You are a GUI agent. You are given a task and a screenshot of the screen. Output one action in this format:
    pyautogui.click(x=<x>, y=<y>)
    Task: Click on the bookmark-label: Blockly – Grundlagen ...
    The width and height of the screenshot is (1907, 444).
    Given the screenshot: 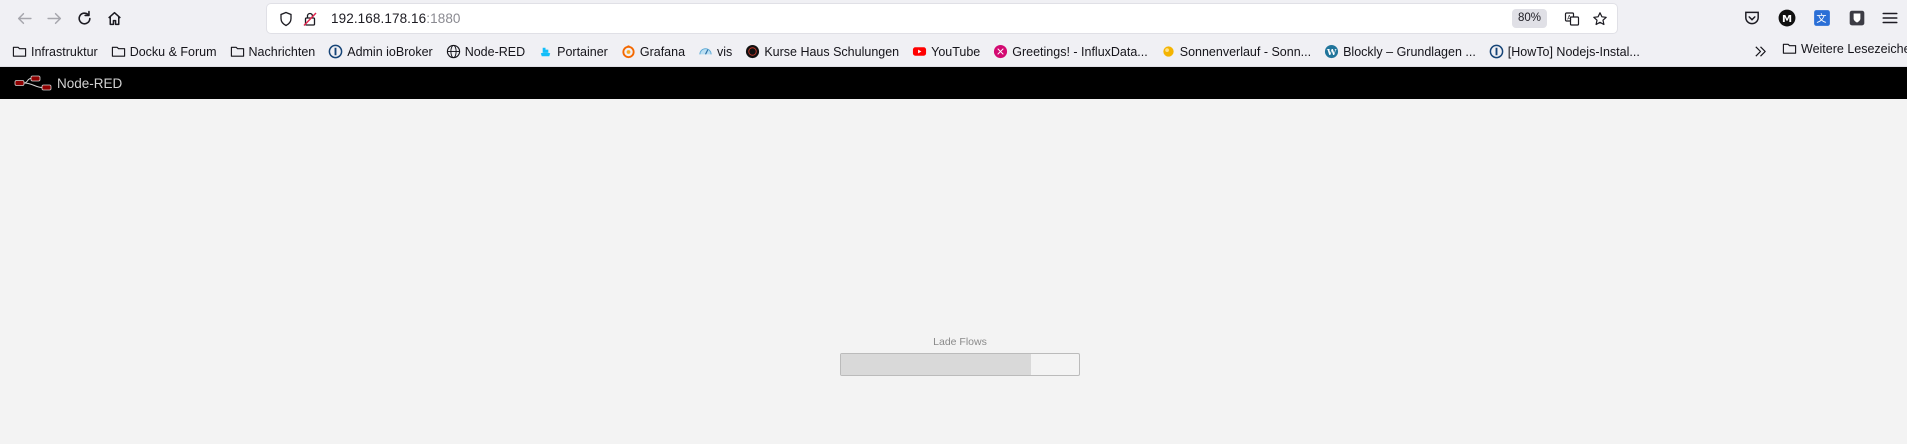 What is the action you would take?
    pyautogui.click(x=1409, y=51)
    